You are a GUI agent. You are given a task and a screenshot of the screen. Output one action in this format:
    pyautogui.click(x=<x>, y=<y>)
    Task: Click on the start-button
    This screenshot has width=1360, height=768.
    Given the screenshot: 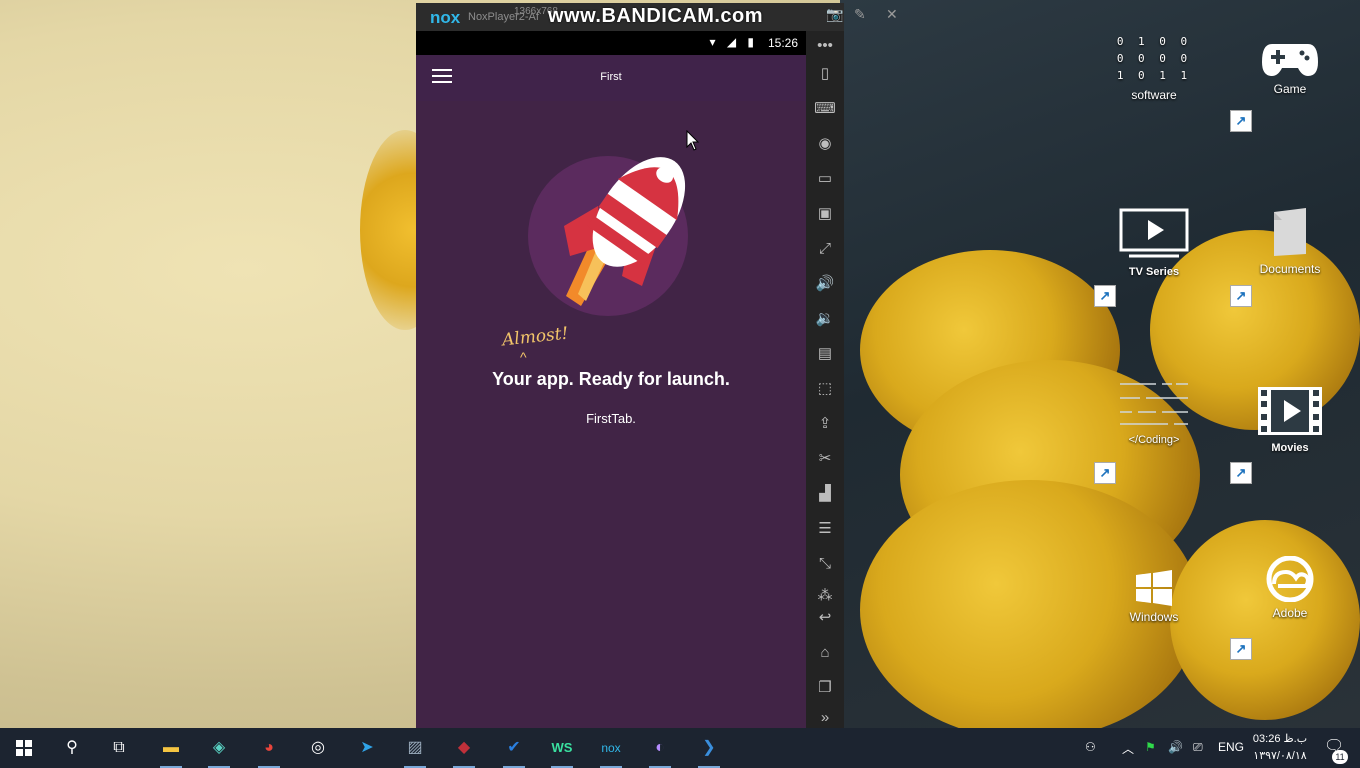 What is the action you would take?
    pyautogui.click(x=24, y=748)
    